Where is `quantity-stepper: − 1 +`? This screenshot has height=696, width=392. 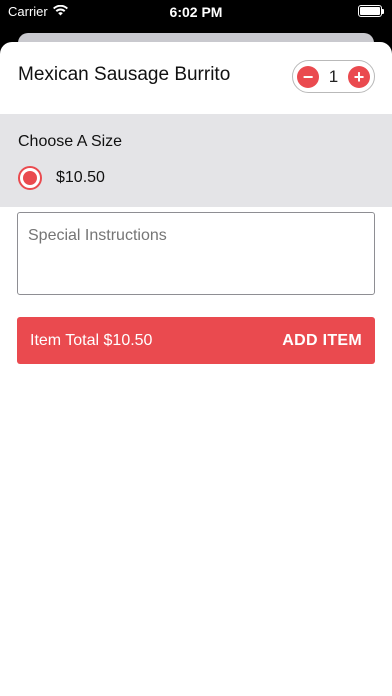 quantity-stepper: − 1 + is located at coordinates (333, 76).